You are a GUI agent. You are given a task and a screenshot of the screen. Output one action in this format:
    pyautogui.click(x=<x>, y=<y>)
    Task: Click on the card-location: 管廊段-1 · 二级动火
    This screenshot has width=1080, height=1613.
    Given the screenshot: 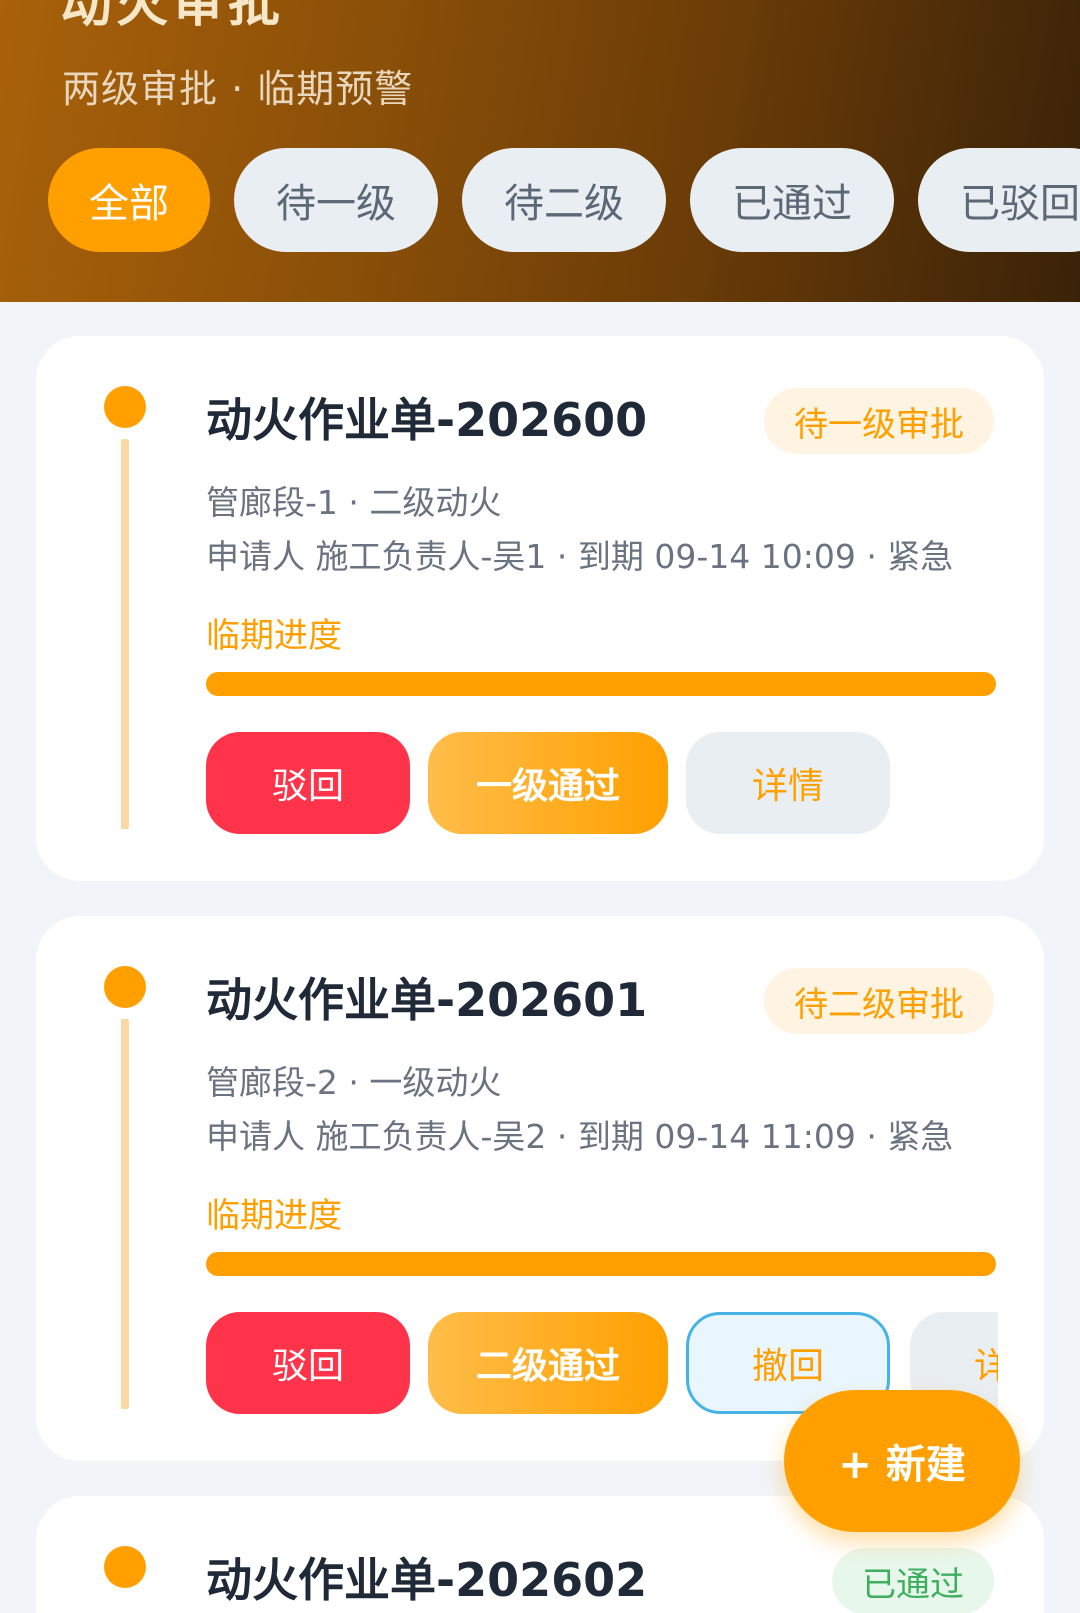 What is the action you would take?
    pyautogui.click(x=354, y=502)
    